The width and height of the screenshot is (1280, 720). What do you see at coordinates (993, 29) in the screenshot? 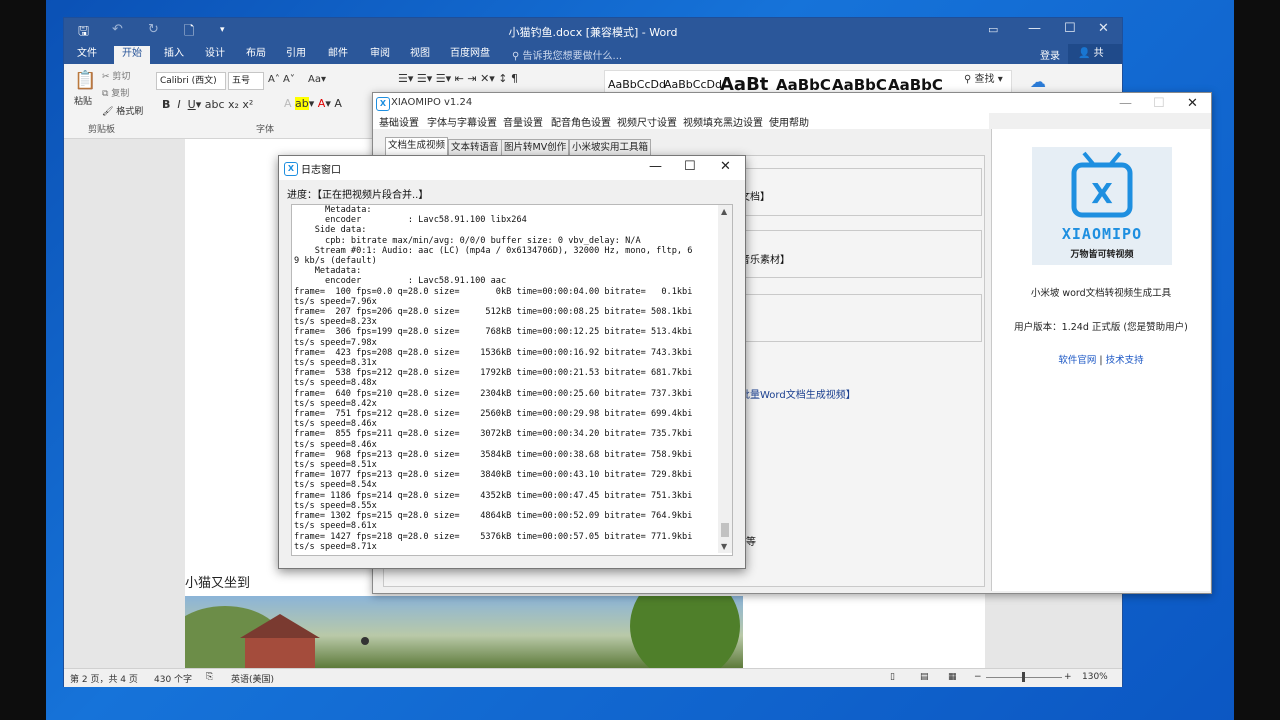
I see `ribbon-display-icon: ▭` at bounding box center [993, 29].